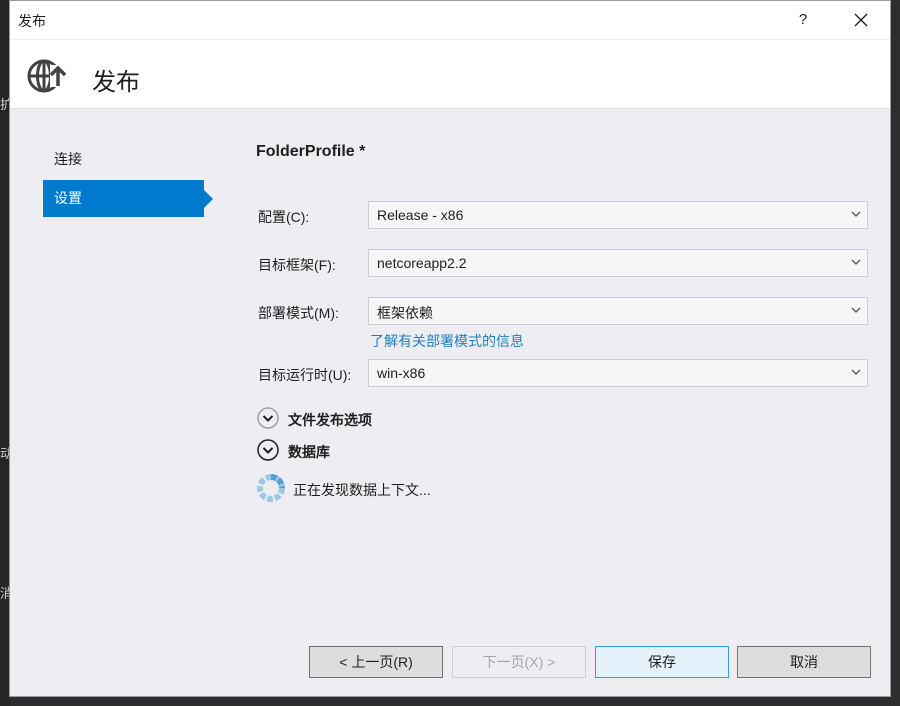 Image resolution: width=900 pixels, height=706 pixels. I want to click on target-runtime-select: win-x86, so click(618, 373).